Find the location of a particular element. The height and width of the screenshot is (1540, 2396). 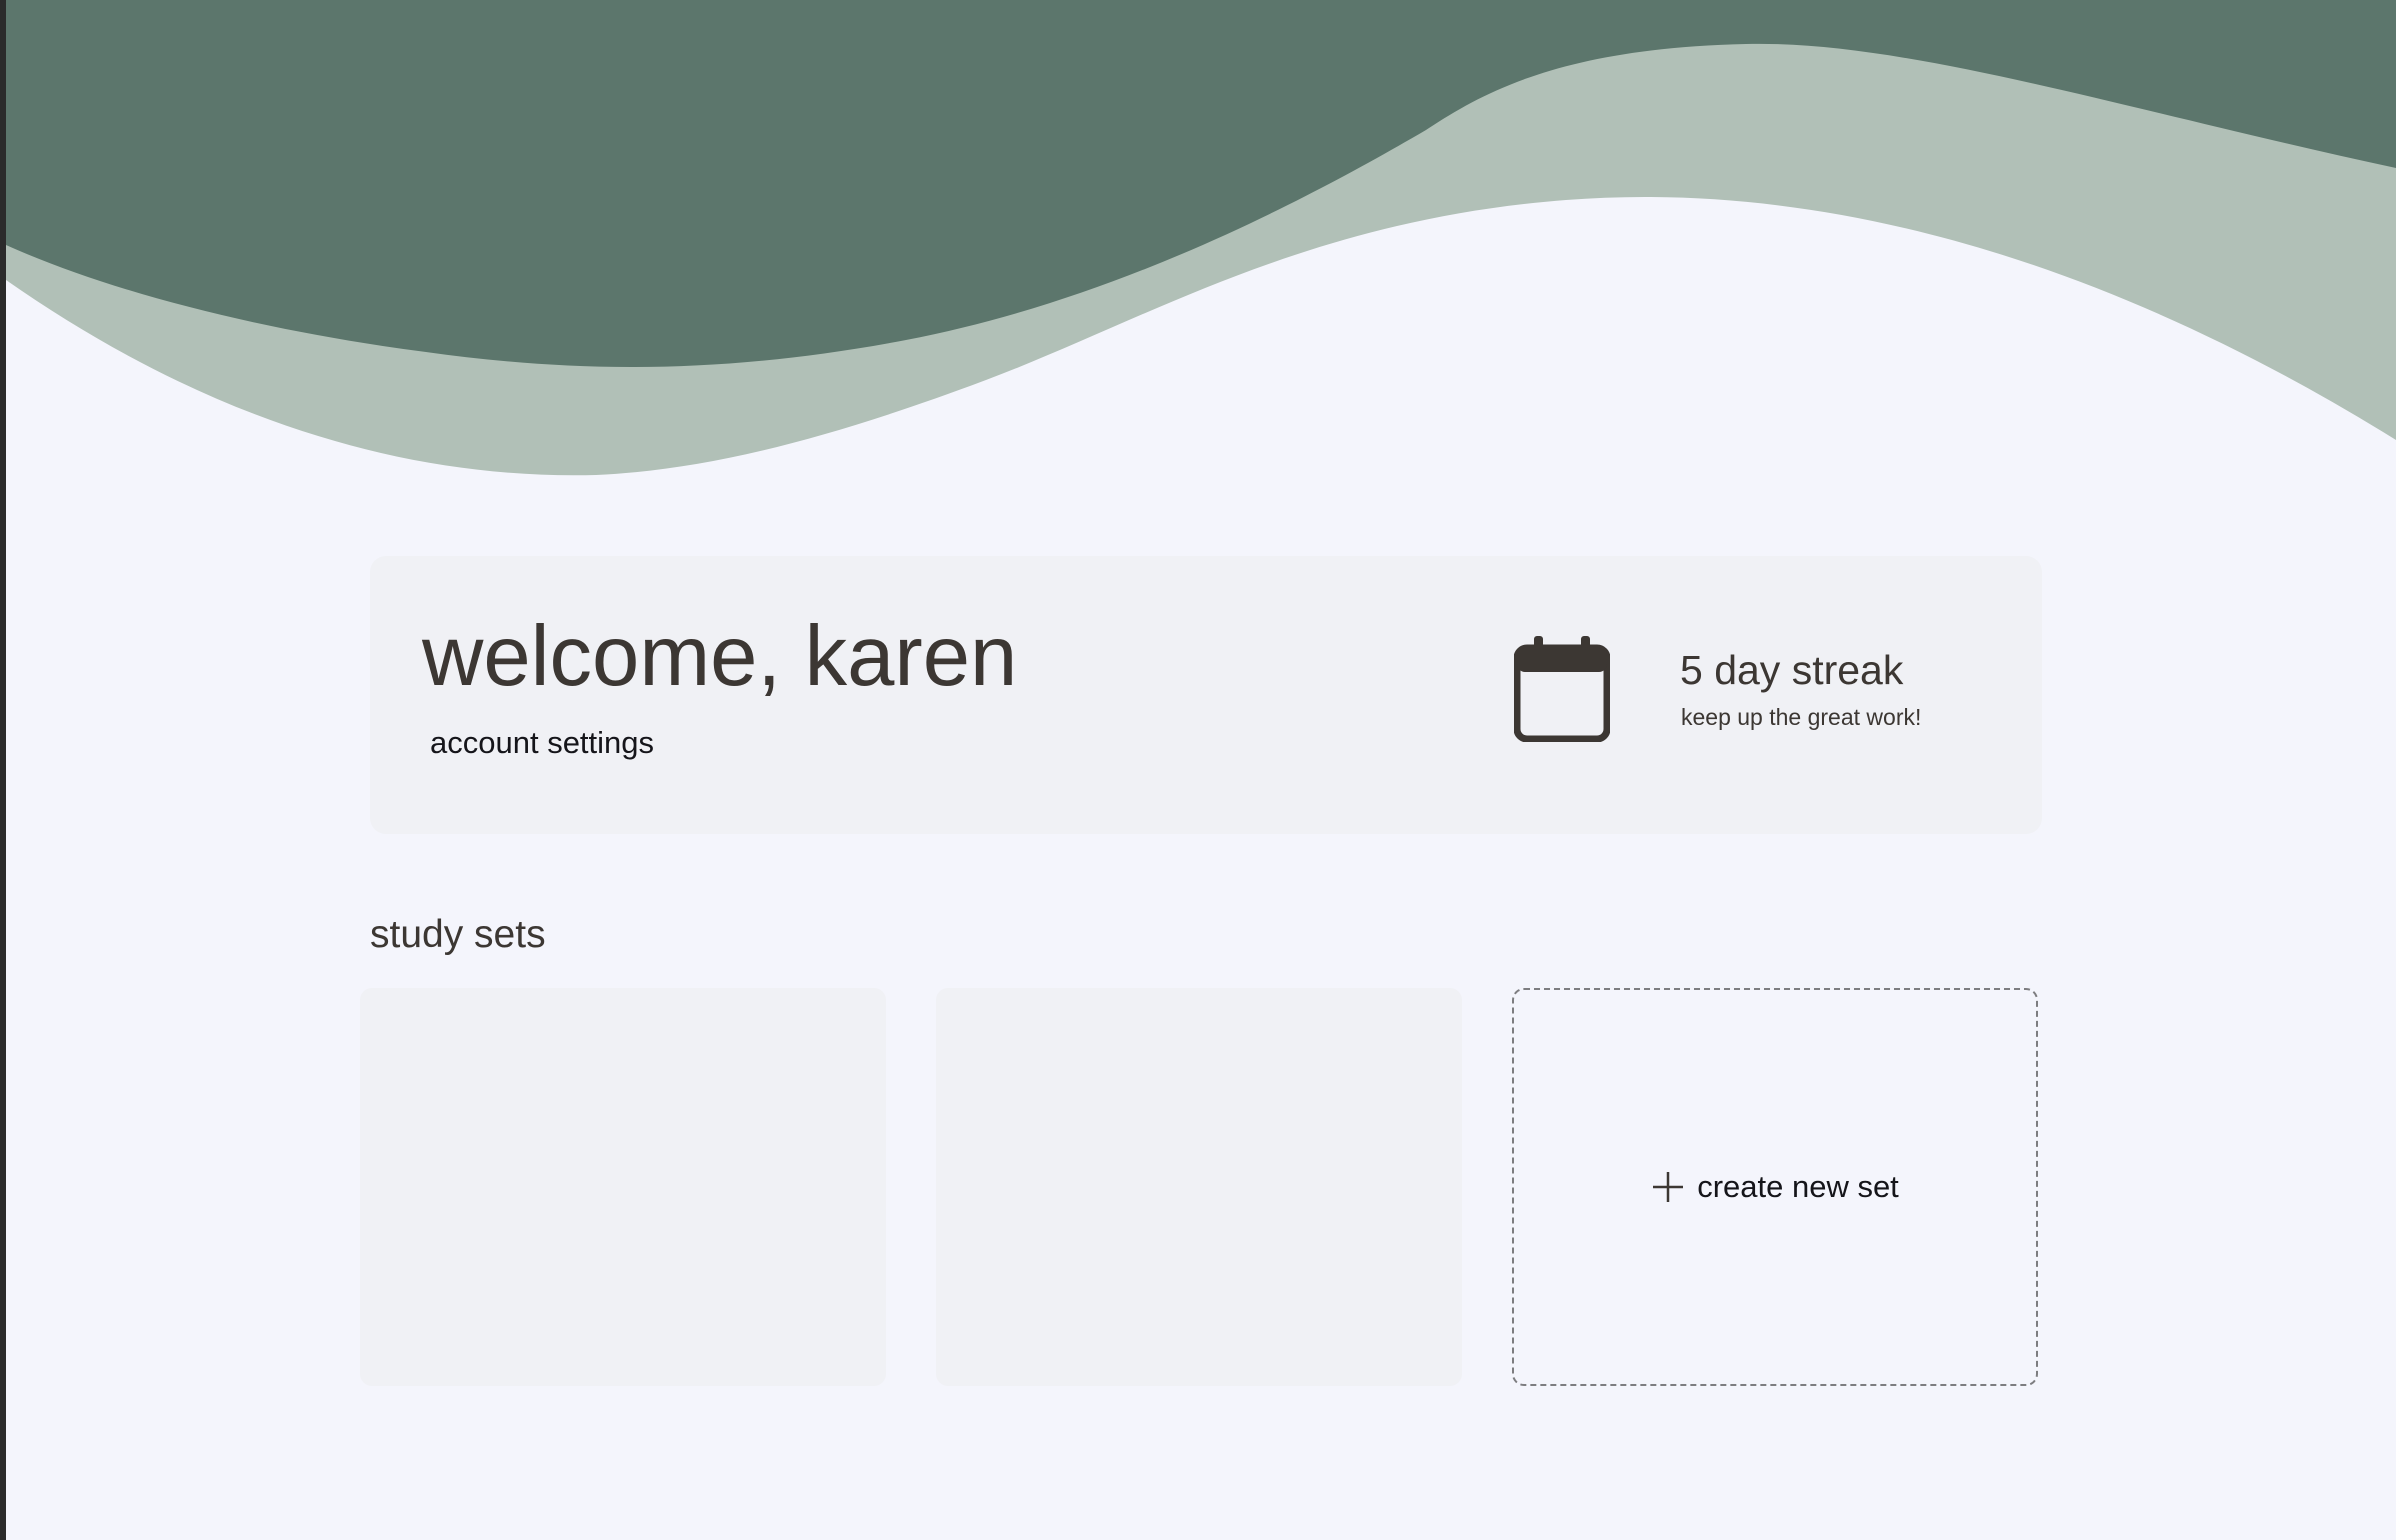

plus-icon is located at coordinates (1668, 1187).